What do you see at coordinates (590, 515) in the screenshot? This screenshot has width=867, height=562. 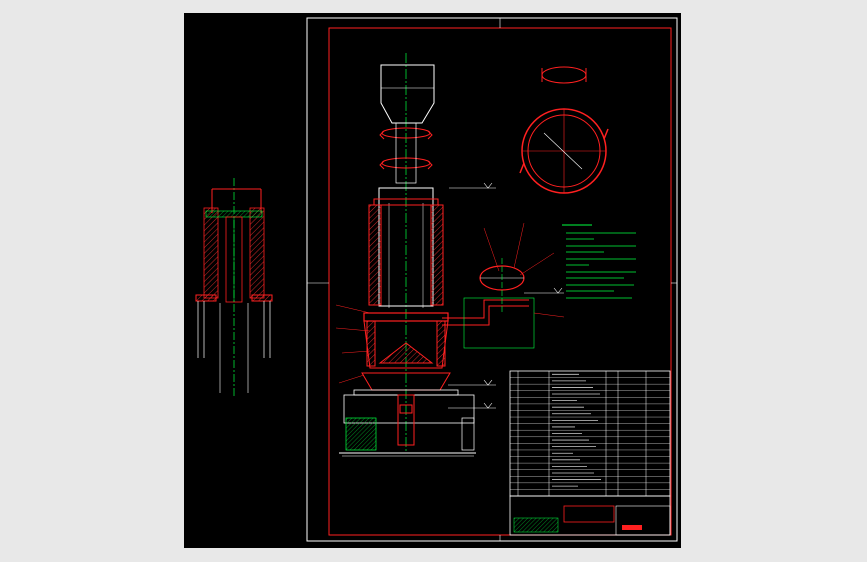 I see `title-block` at bounding box center [590, 515].